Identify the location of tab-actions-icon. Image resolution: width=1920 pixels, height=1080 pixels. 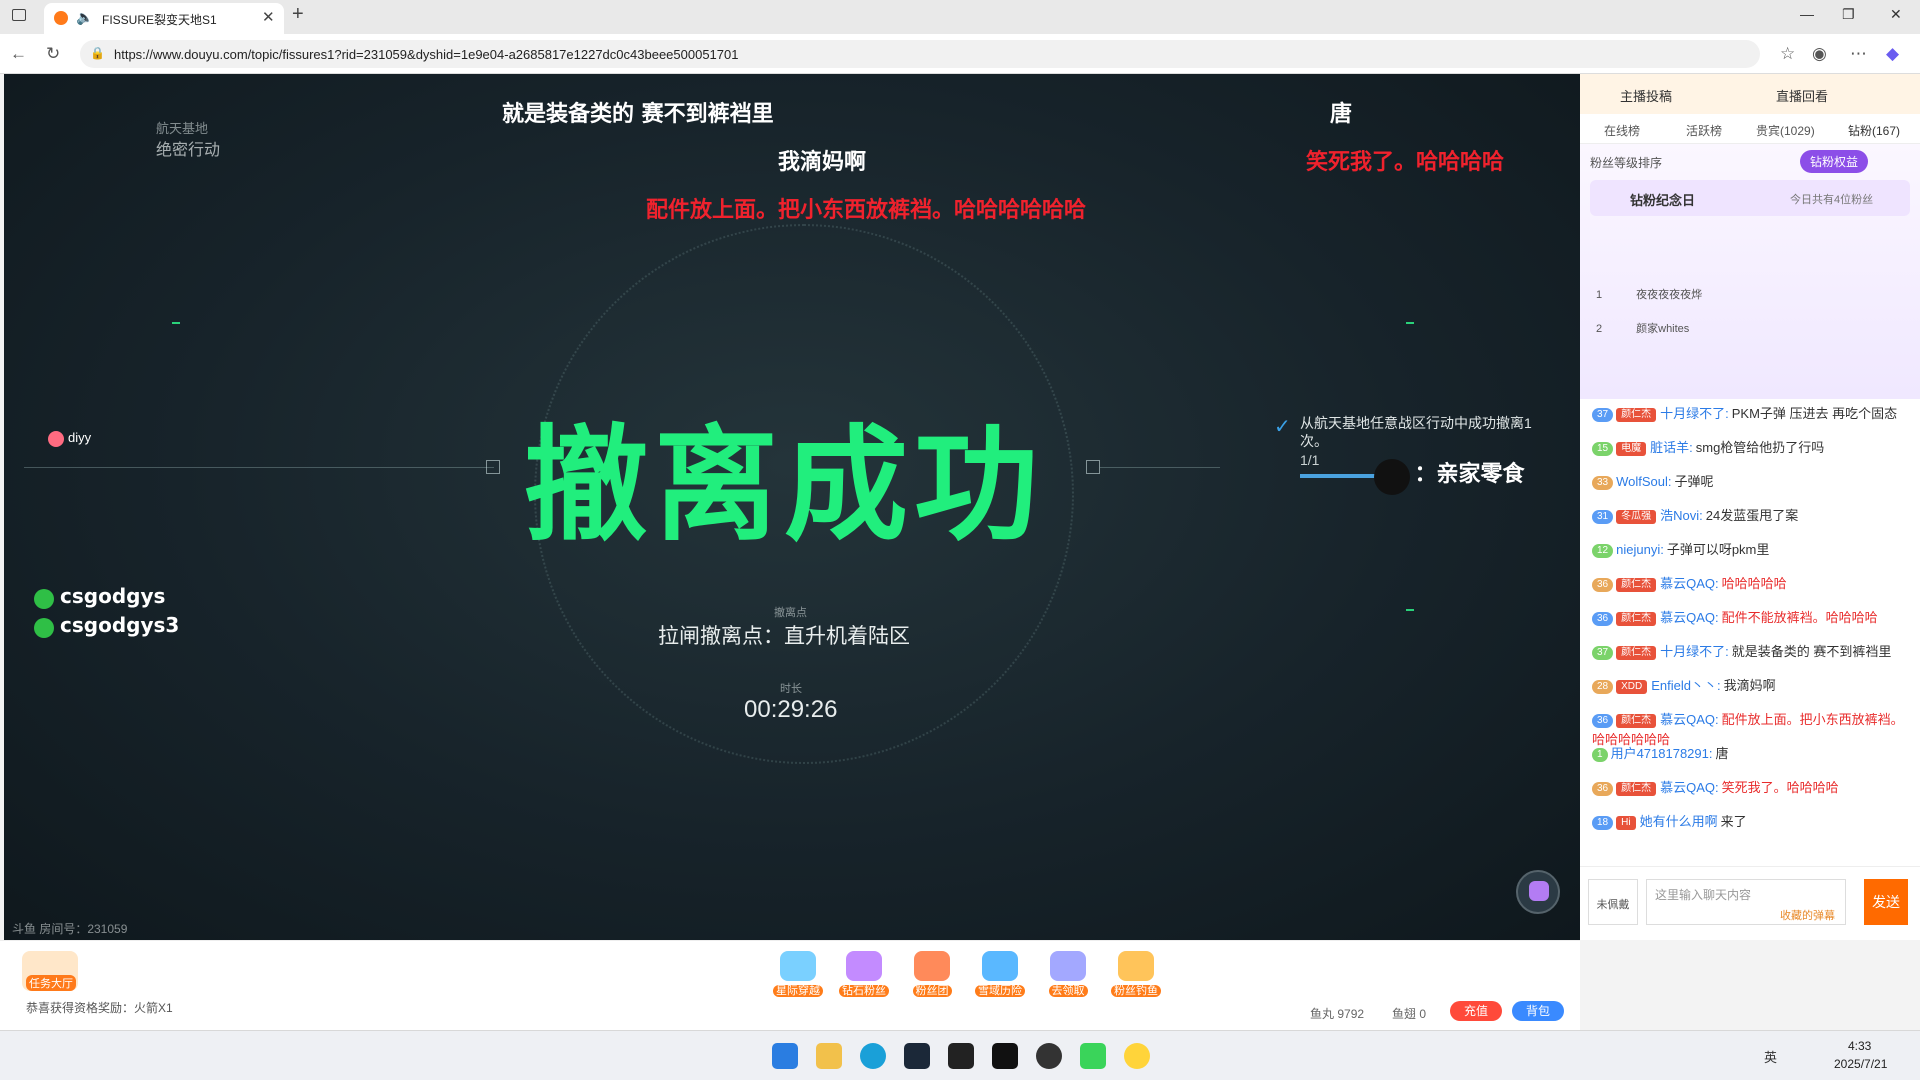
(19, 15).